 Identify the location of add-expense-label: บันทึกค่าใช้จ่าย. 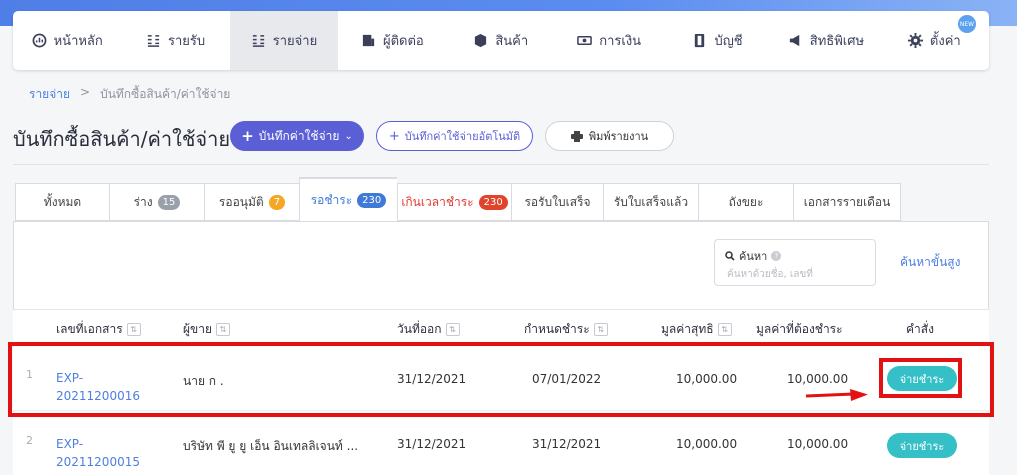
(299, 135).